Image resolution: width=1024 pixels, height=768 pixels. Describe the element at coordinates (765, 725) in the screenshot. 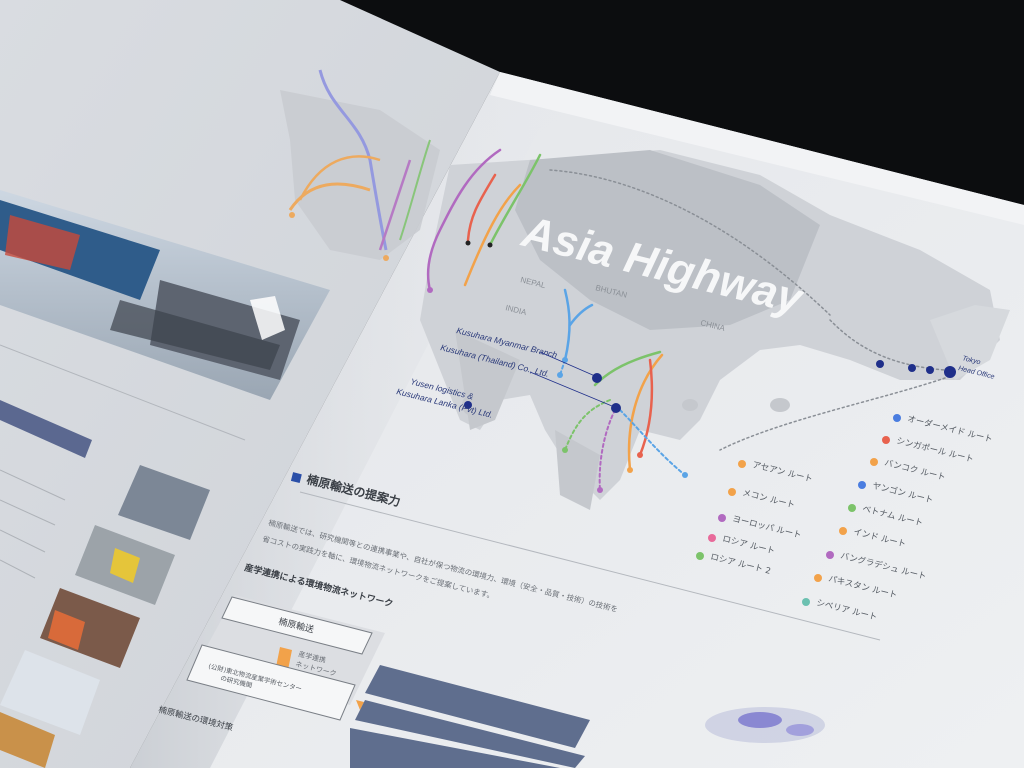

I see `mini-world-map` at that location.